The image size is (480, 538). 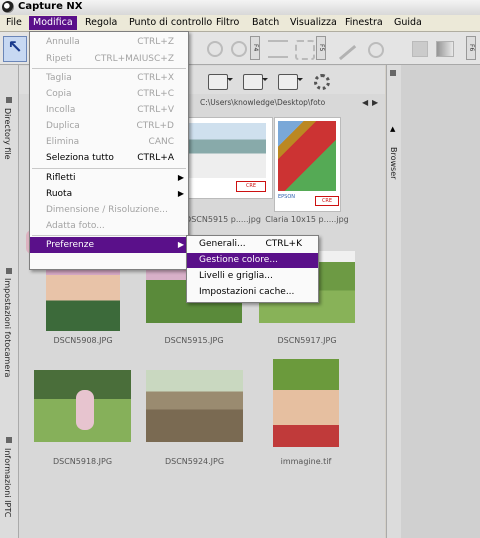 I want to click on window-title: Capture NX, so click(x=50, y=6).